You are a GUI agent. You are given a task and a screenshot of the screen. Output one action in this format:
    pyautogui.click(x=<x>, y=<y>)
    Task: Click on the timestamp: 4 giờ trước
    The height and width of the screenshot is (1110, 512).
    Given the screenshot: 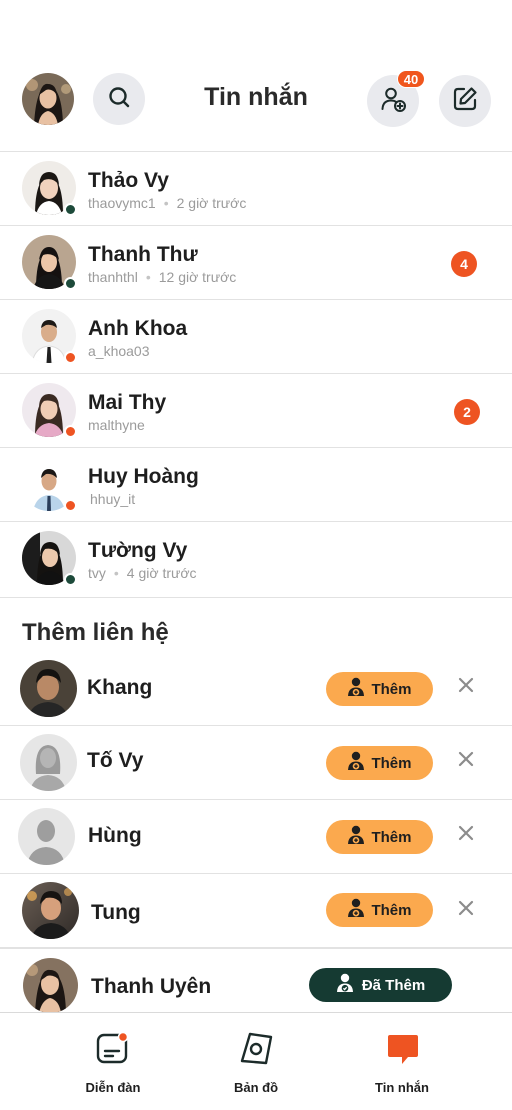 What is the action you would take?
    pyautogui.click(x=161, y=573)
    